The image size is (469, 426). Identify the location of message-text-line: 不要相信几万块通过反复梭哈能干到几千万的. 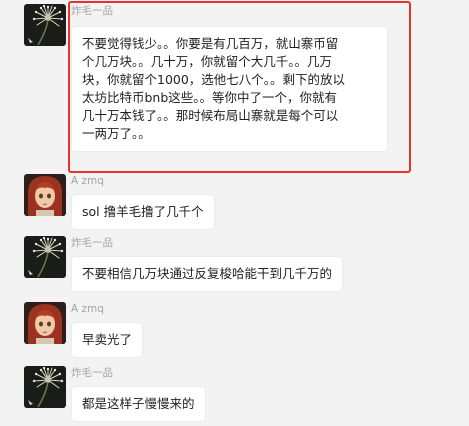
(207, 273).